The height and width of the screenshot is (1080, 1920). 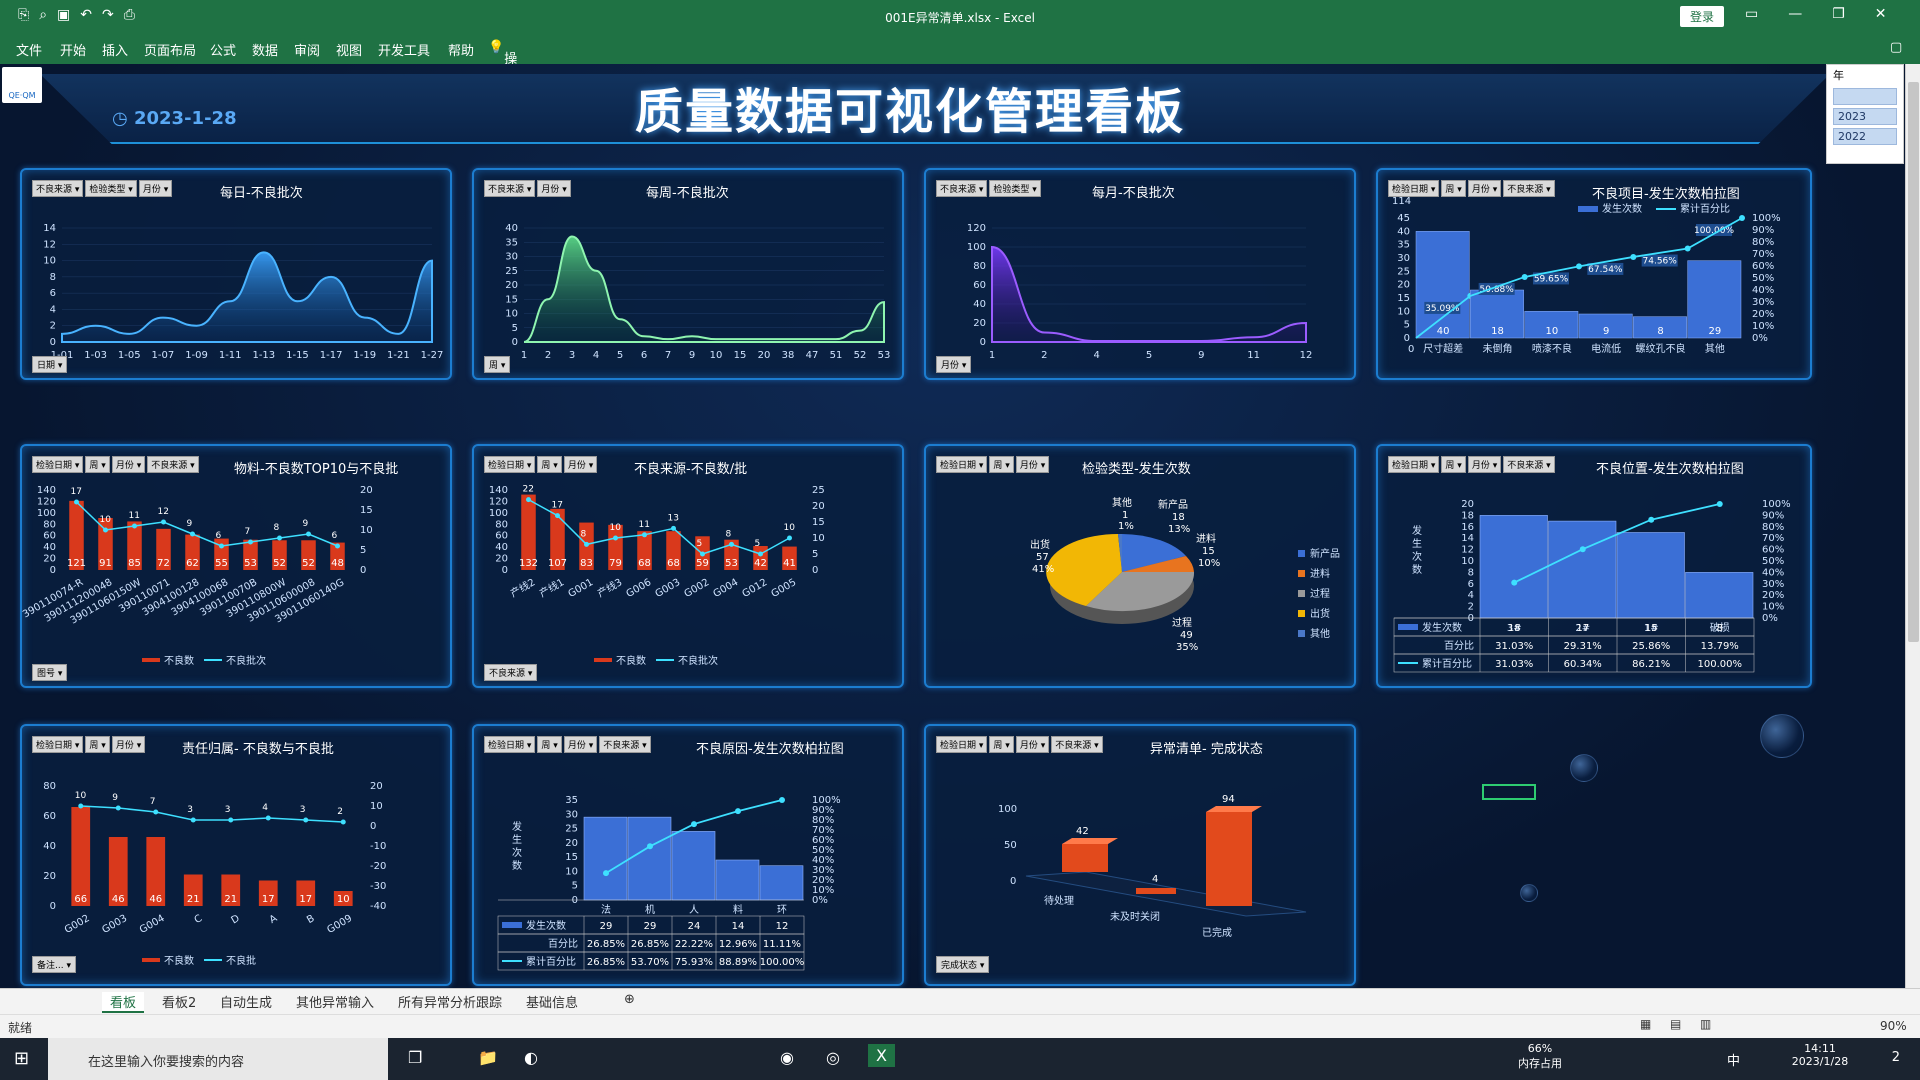 What do you see at coordinates (1675, 1024) in the screenshot?
I see `view-page-layout-icon: ▤` at bounding box center [1675, 1024].